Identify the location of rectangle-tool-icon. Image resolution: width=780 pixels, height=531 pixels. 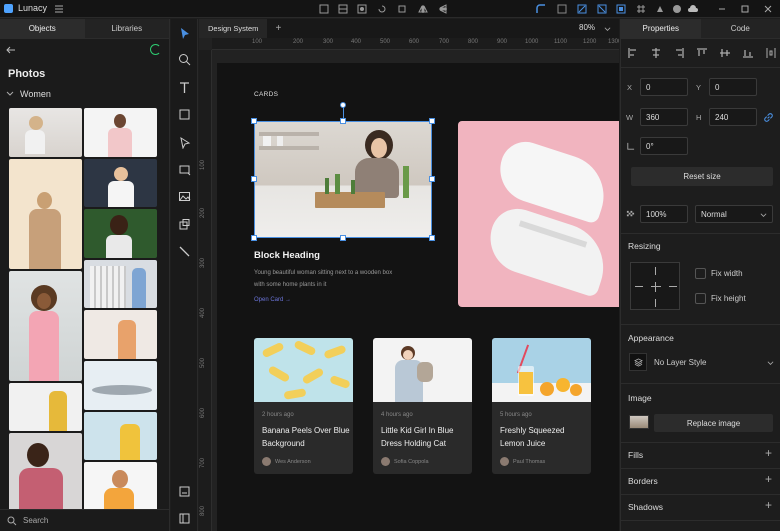
(184, 114).